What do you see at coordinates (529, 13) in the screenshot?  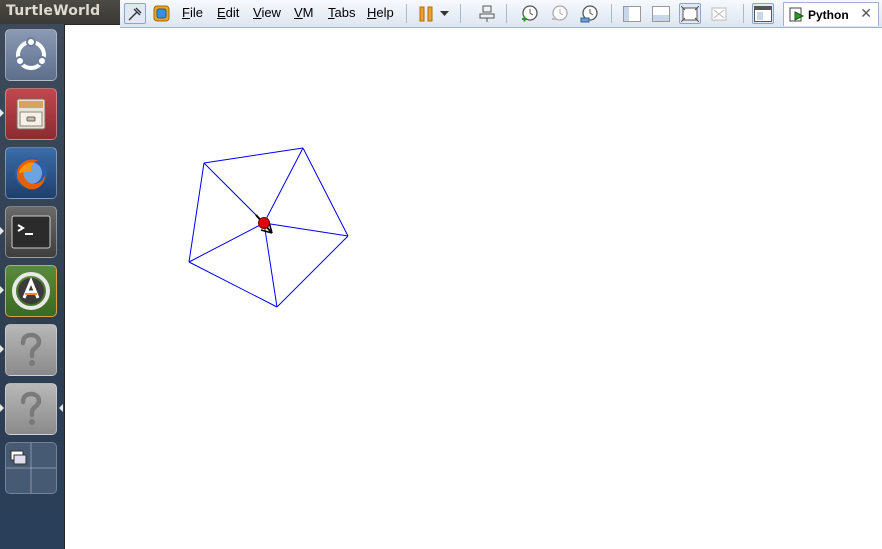 I see `snapshot-take-icon` at bounding box center [529, 13].